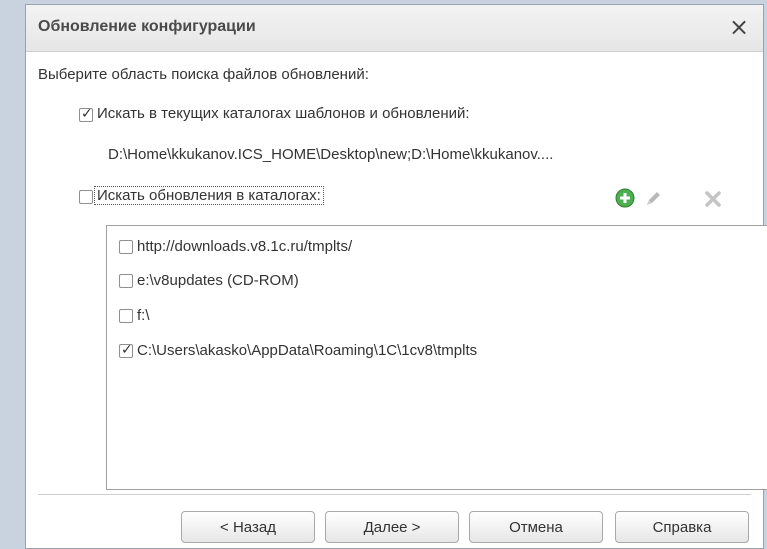 The width and height of the screenshot is (767, 549). I want to click on search-dirs-label-wrap: Искать обновления в каталогах:, so click(209, 195).